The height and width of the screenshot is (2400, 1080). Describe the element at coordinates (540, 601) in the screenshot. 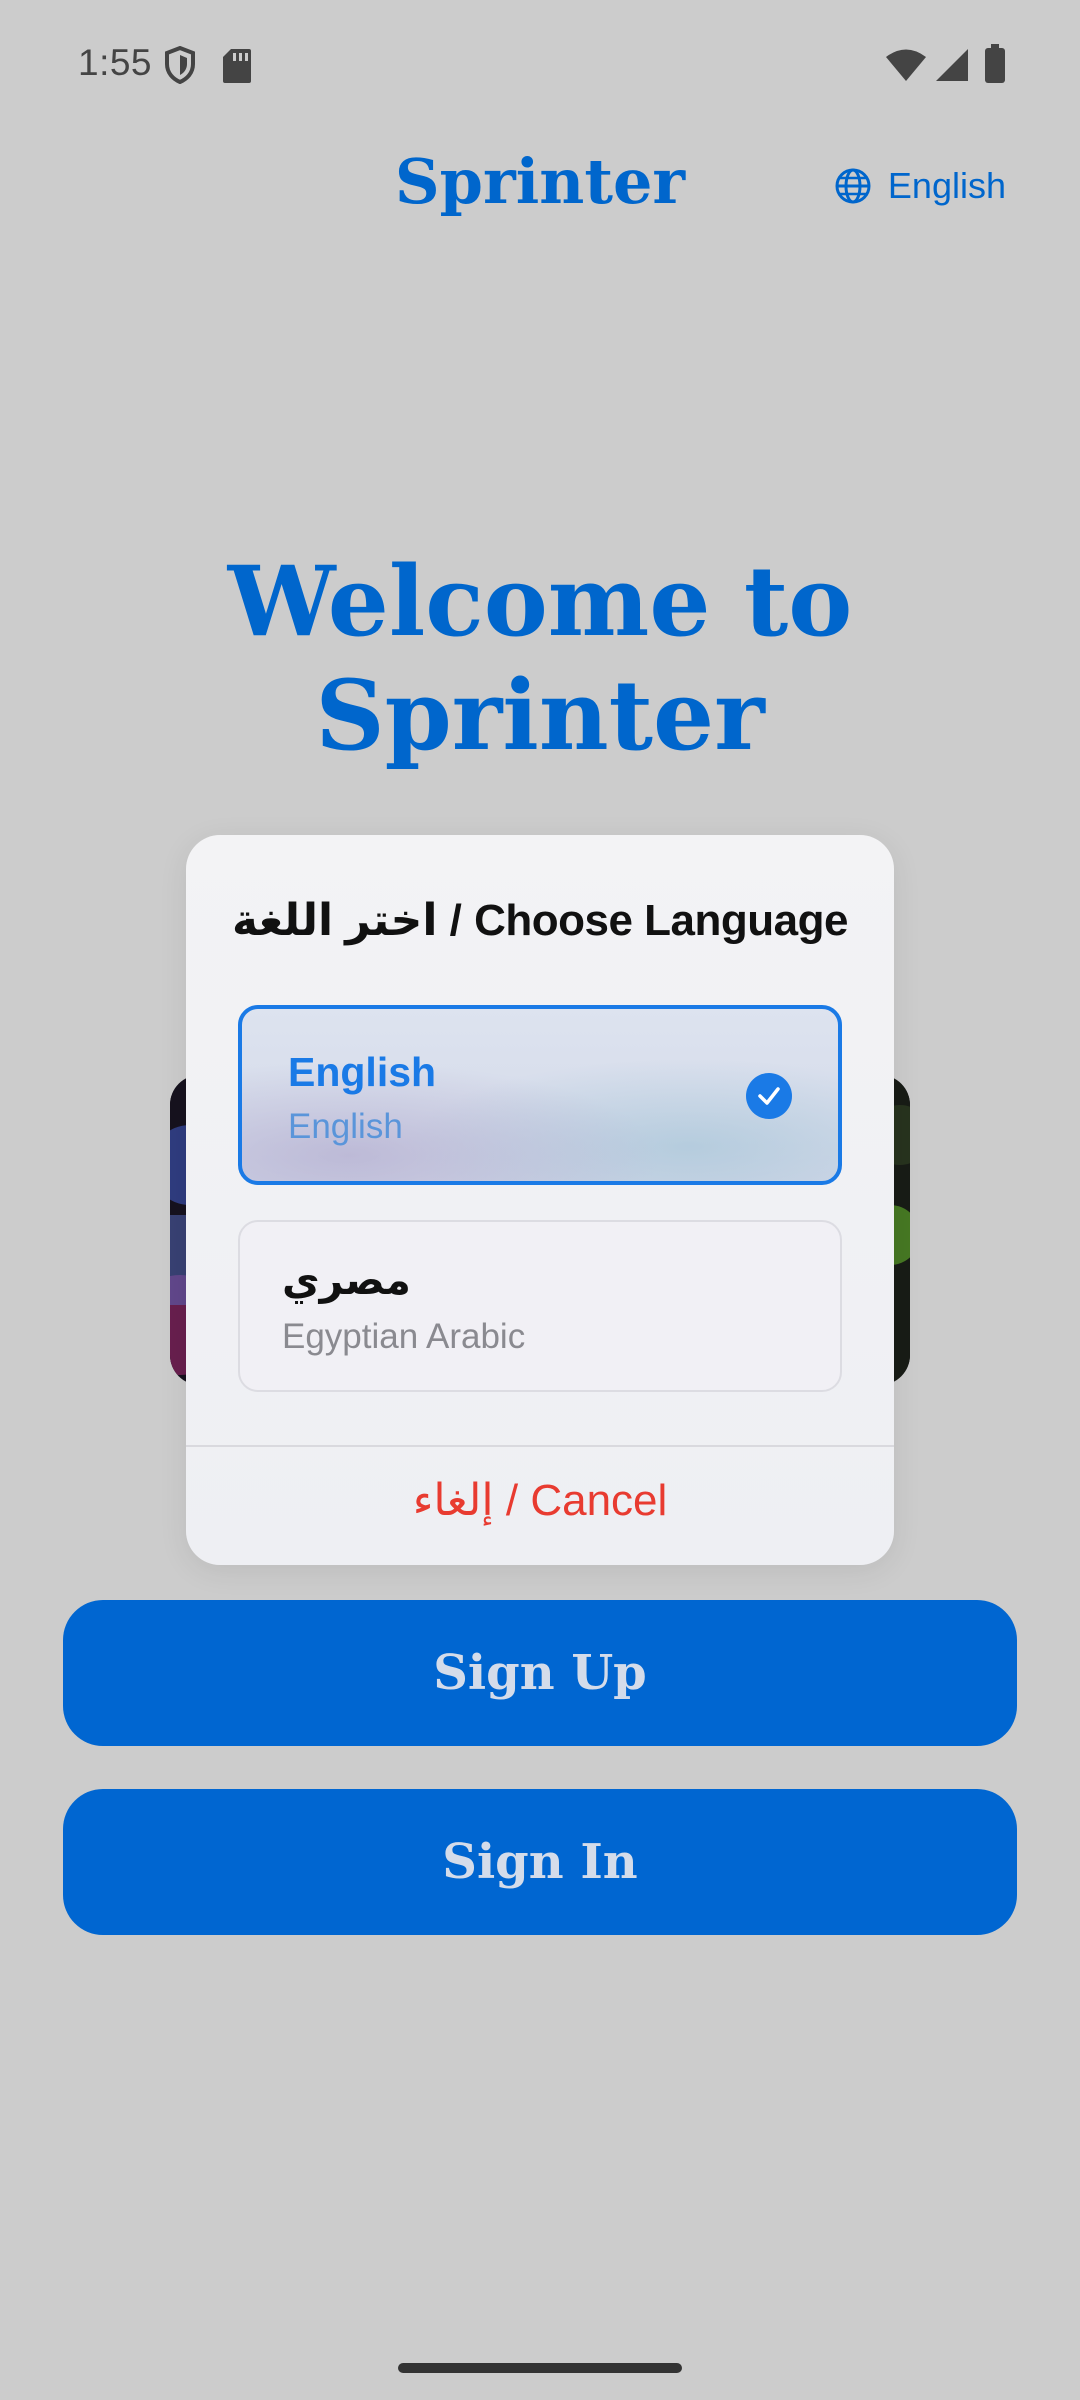

I see `welcome-line-1: Welcome to` at that location.